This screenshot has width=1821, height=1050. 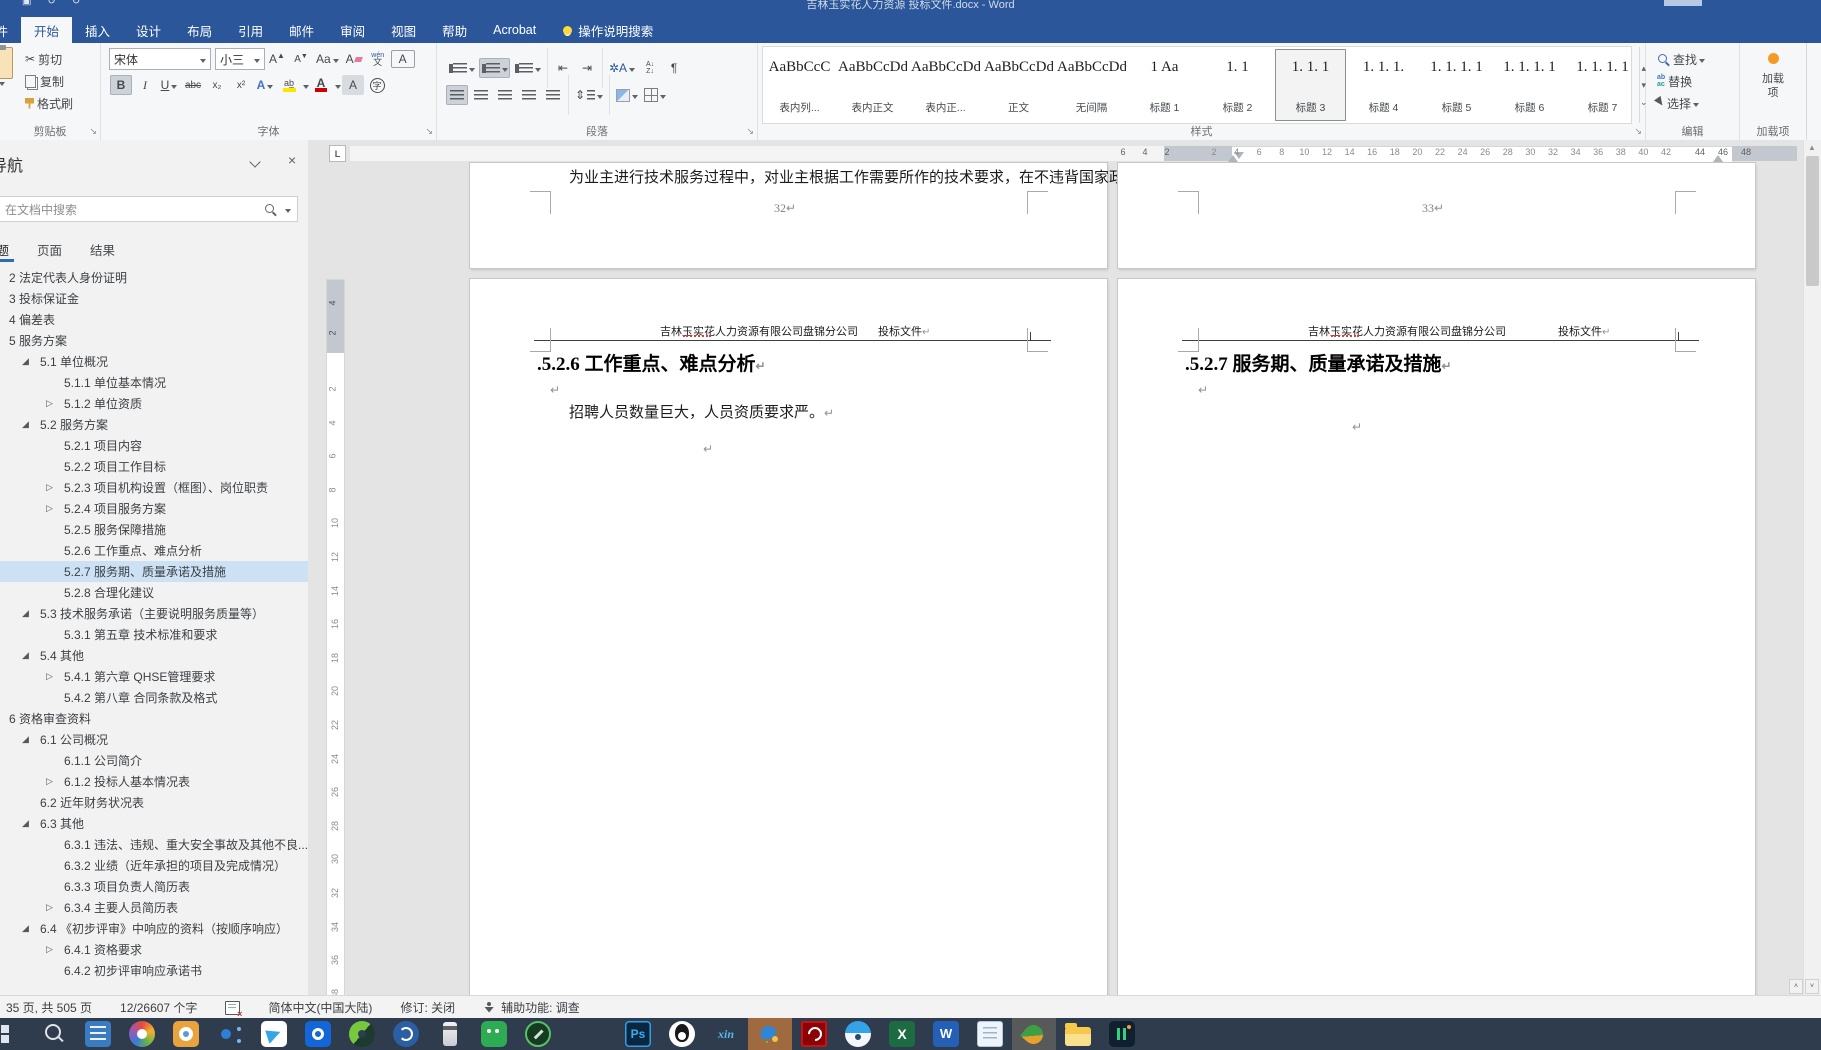 What do you see at coordinates (154, 865) in the screenshot?
I see `nav-item: 6.3.2 业绩（近年承担的项目及完成情况）` at bounding box center [154, 865].